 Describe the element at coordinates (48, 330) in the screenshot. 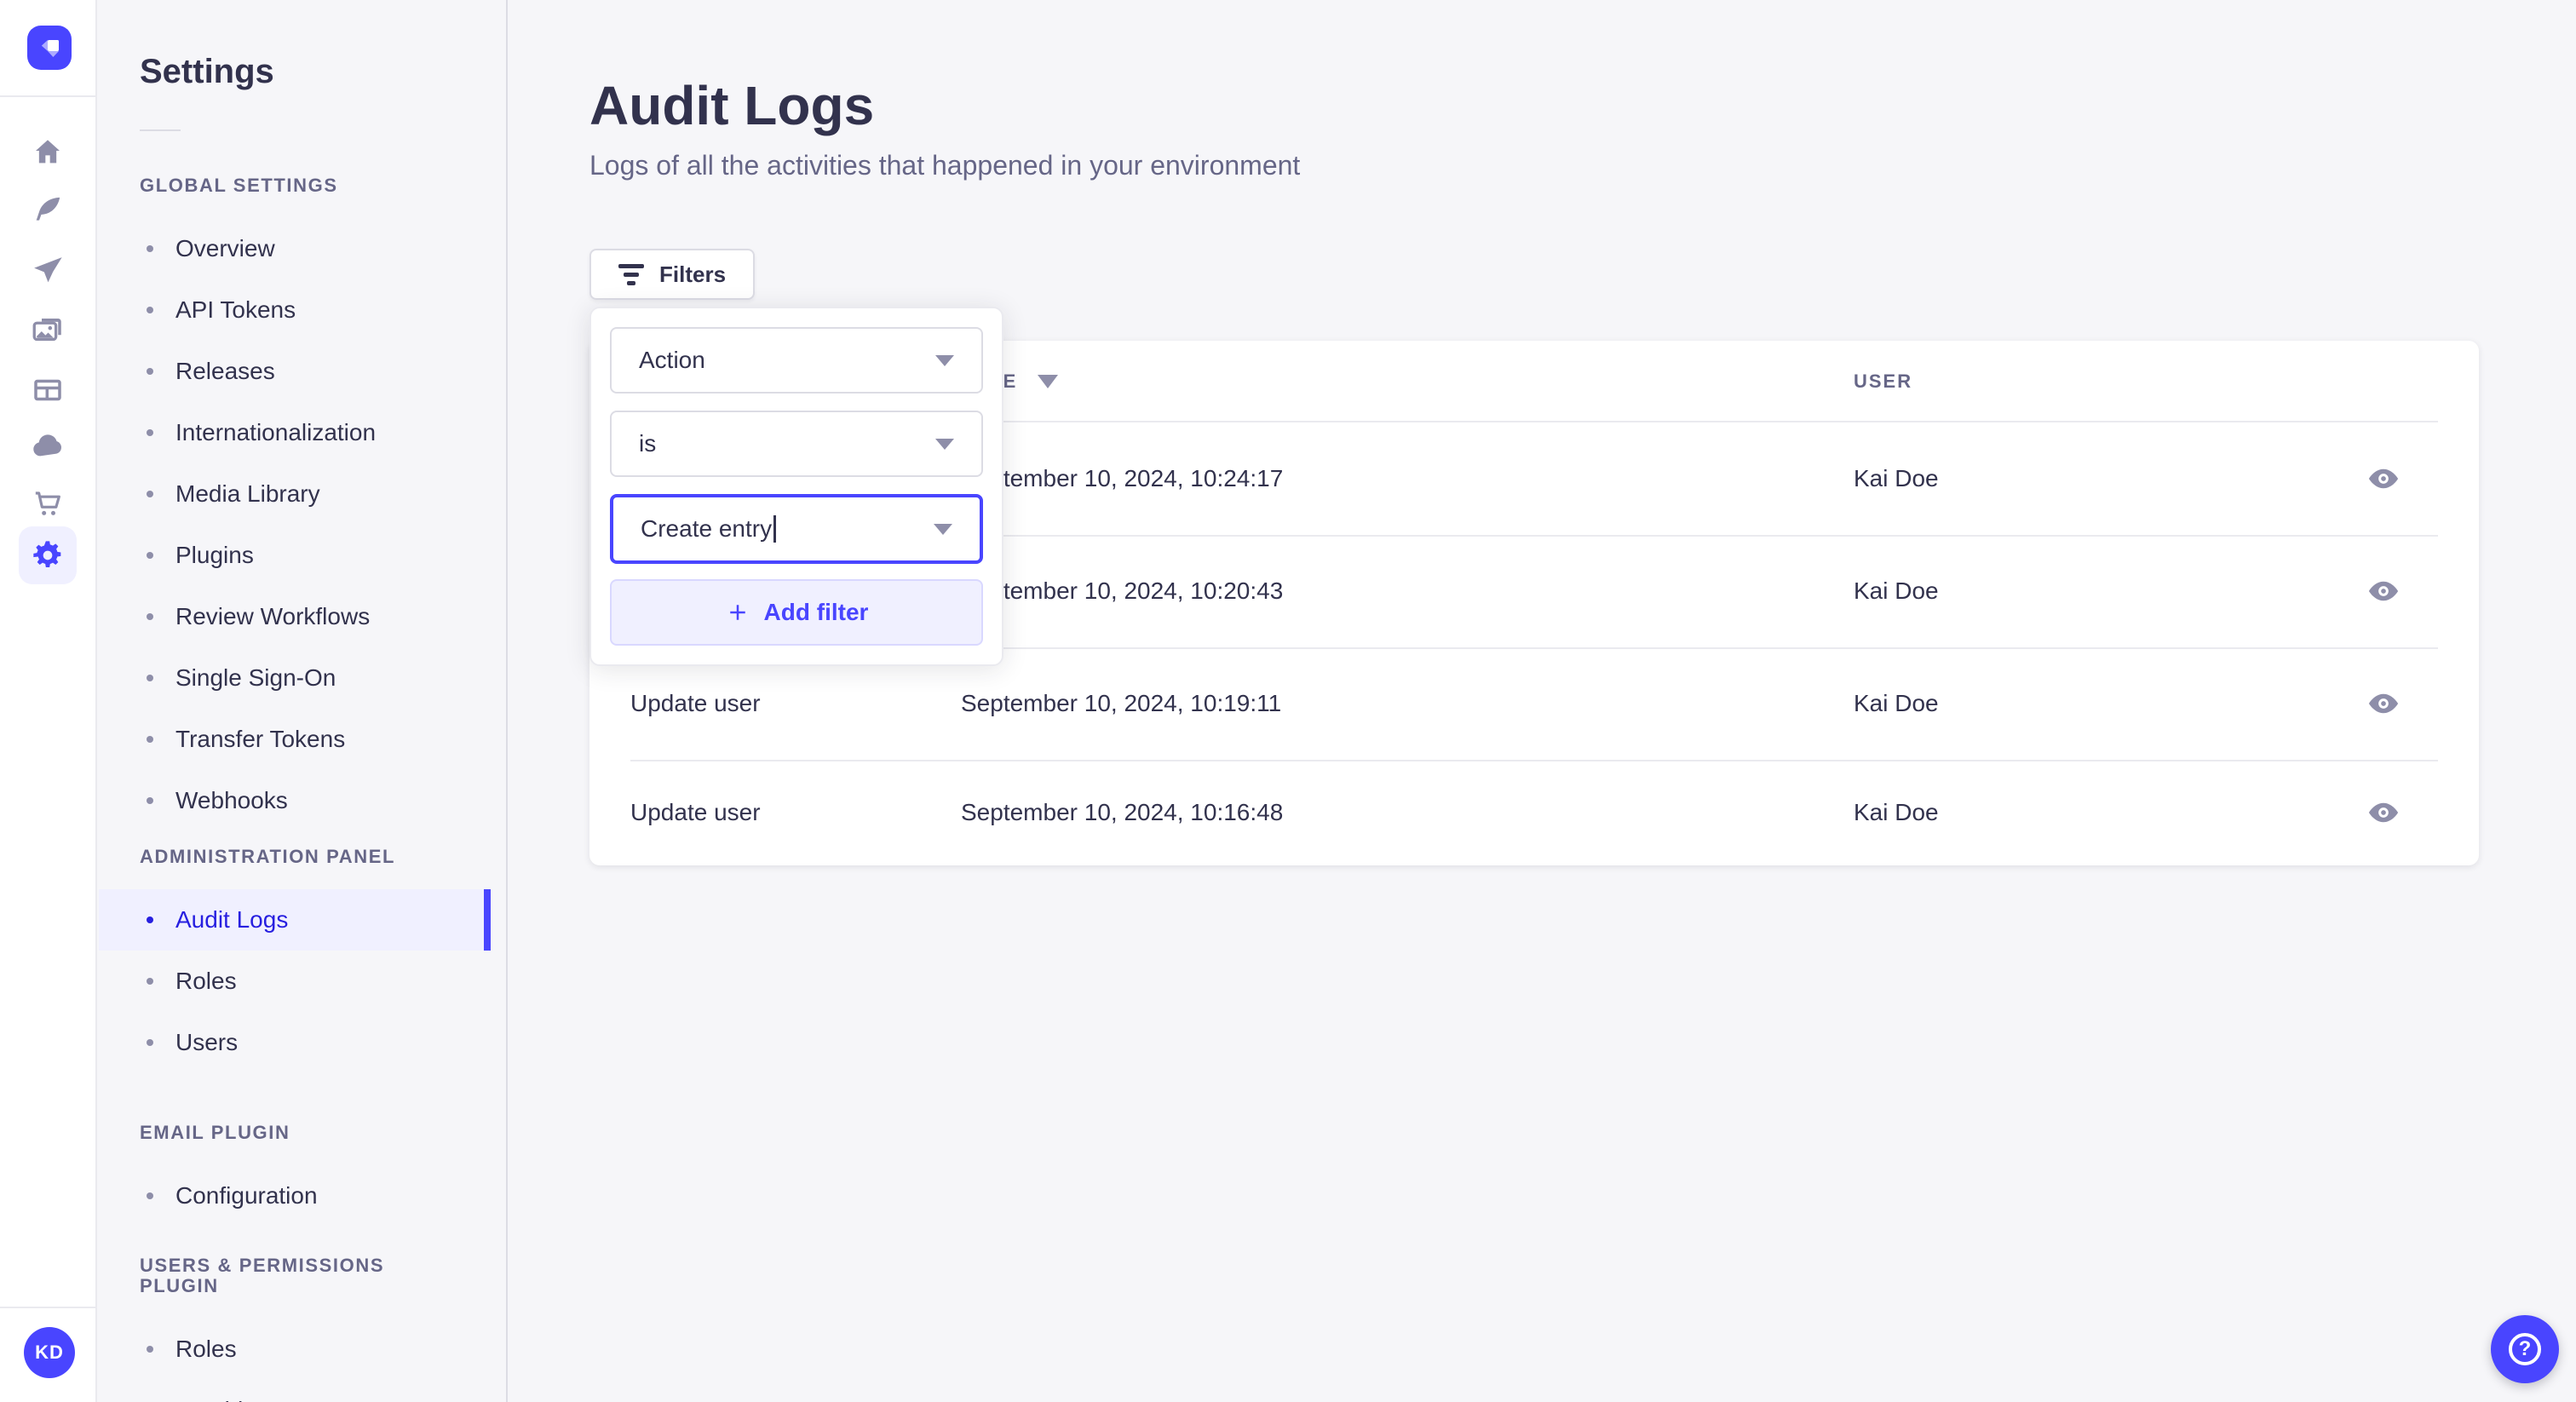

I see `media-library-icon` at that location.